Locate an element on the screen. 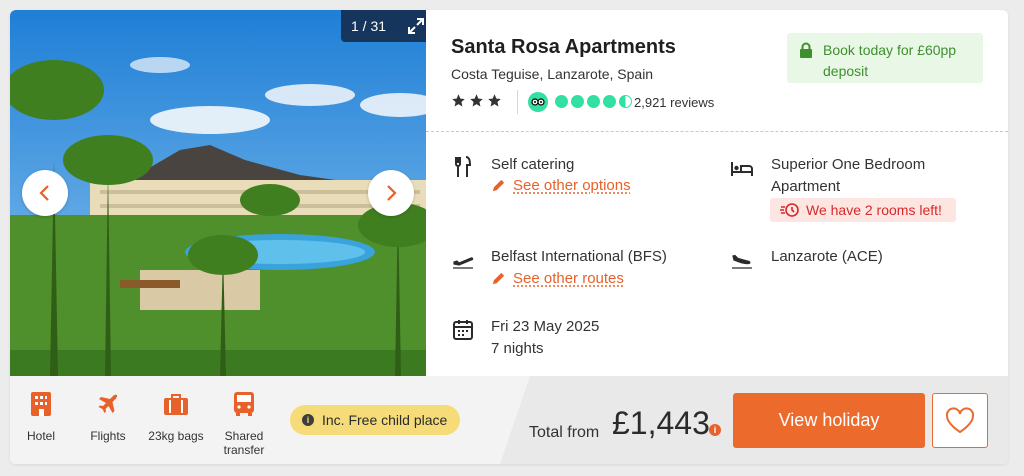  cutlery-icon is located at coordinates (463, 166).